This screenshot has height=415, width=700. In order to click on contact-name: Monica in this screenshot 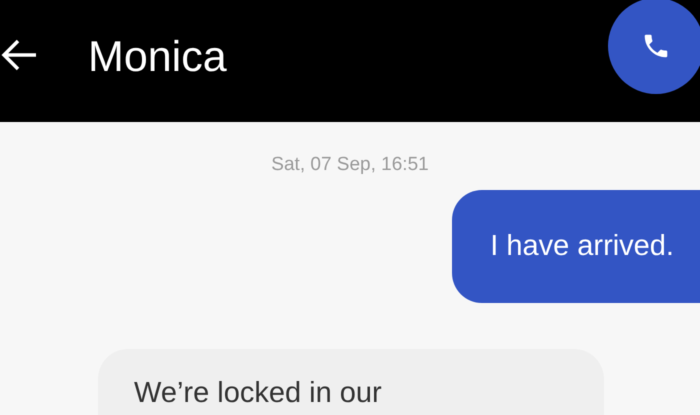, I will do `click(157, 57)`.